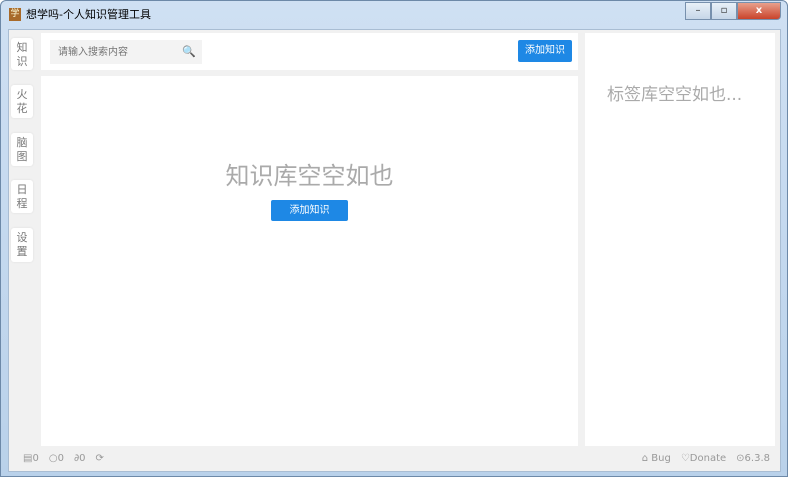  I want to click on info-icon: ⊙, so click(740, 458).